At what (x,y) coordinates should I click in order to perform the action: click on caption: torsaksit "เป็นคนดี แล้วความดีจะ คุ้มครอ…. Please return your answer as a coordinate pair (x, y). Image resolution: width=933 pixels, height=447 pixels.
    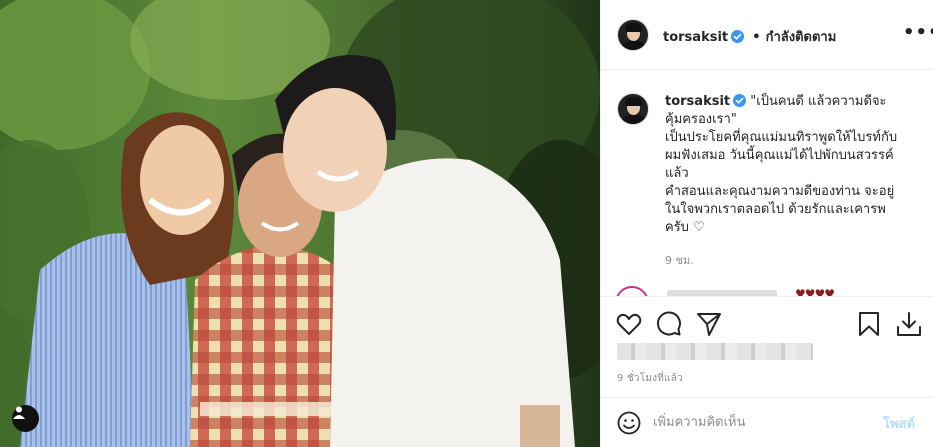
    Looking at the image, I should click on (792, 165).